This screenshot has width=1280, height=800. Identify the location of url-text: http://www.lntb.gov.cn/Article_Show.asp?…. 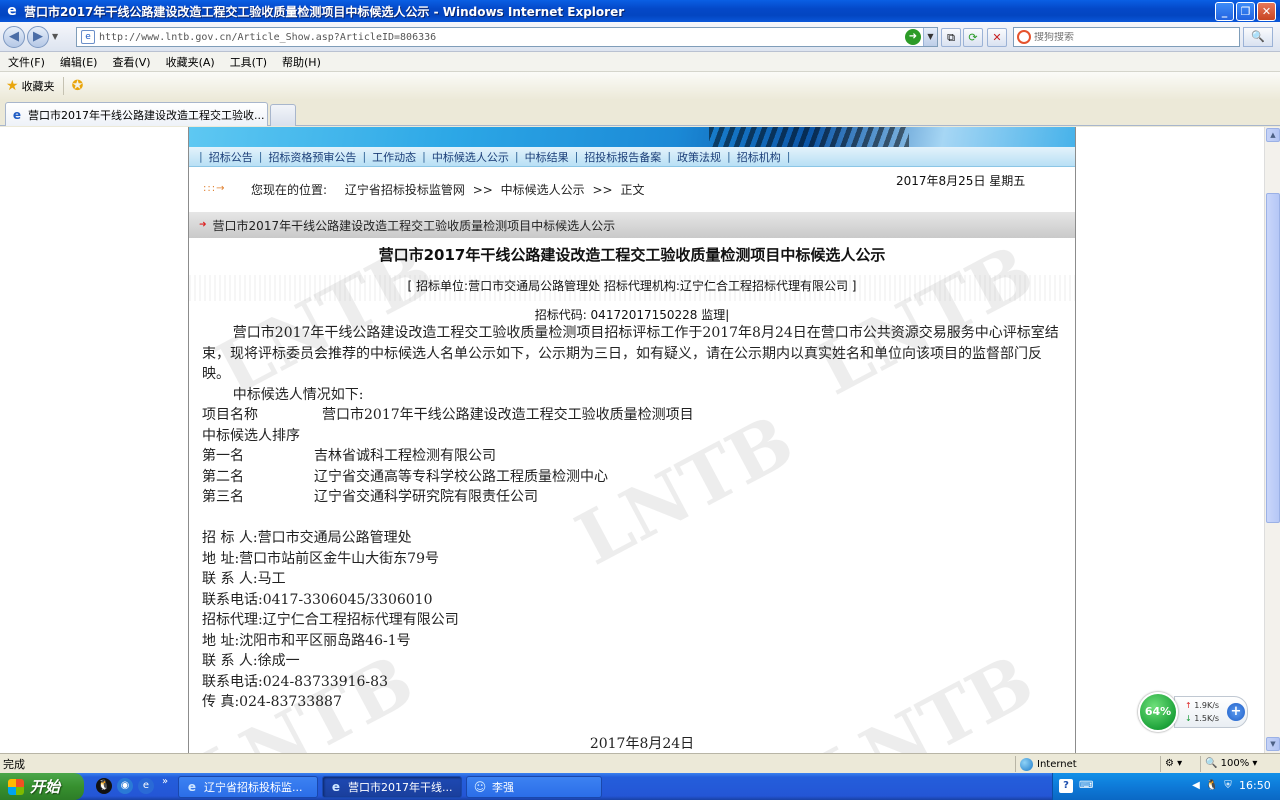
(502, 37).